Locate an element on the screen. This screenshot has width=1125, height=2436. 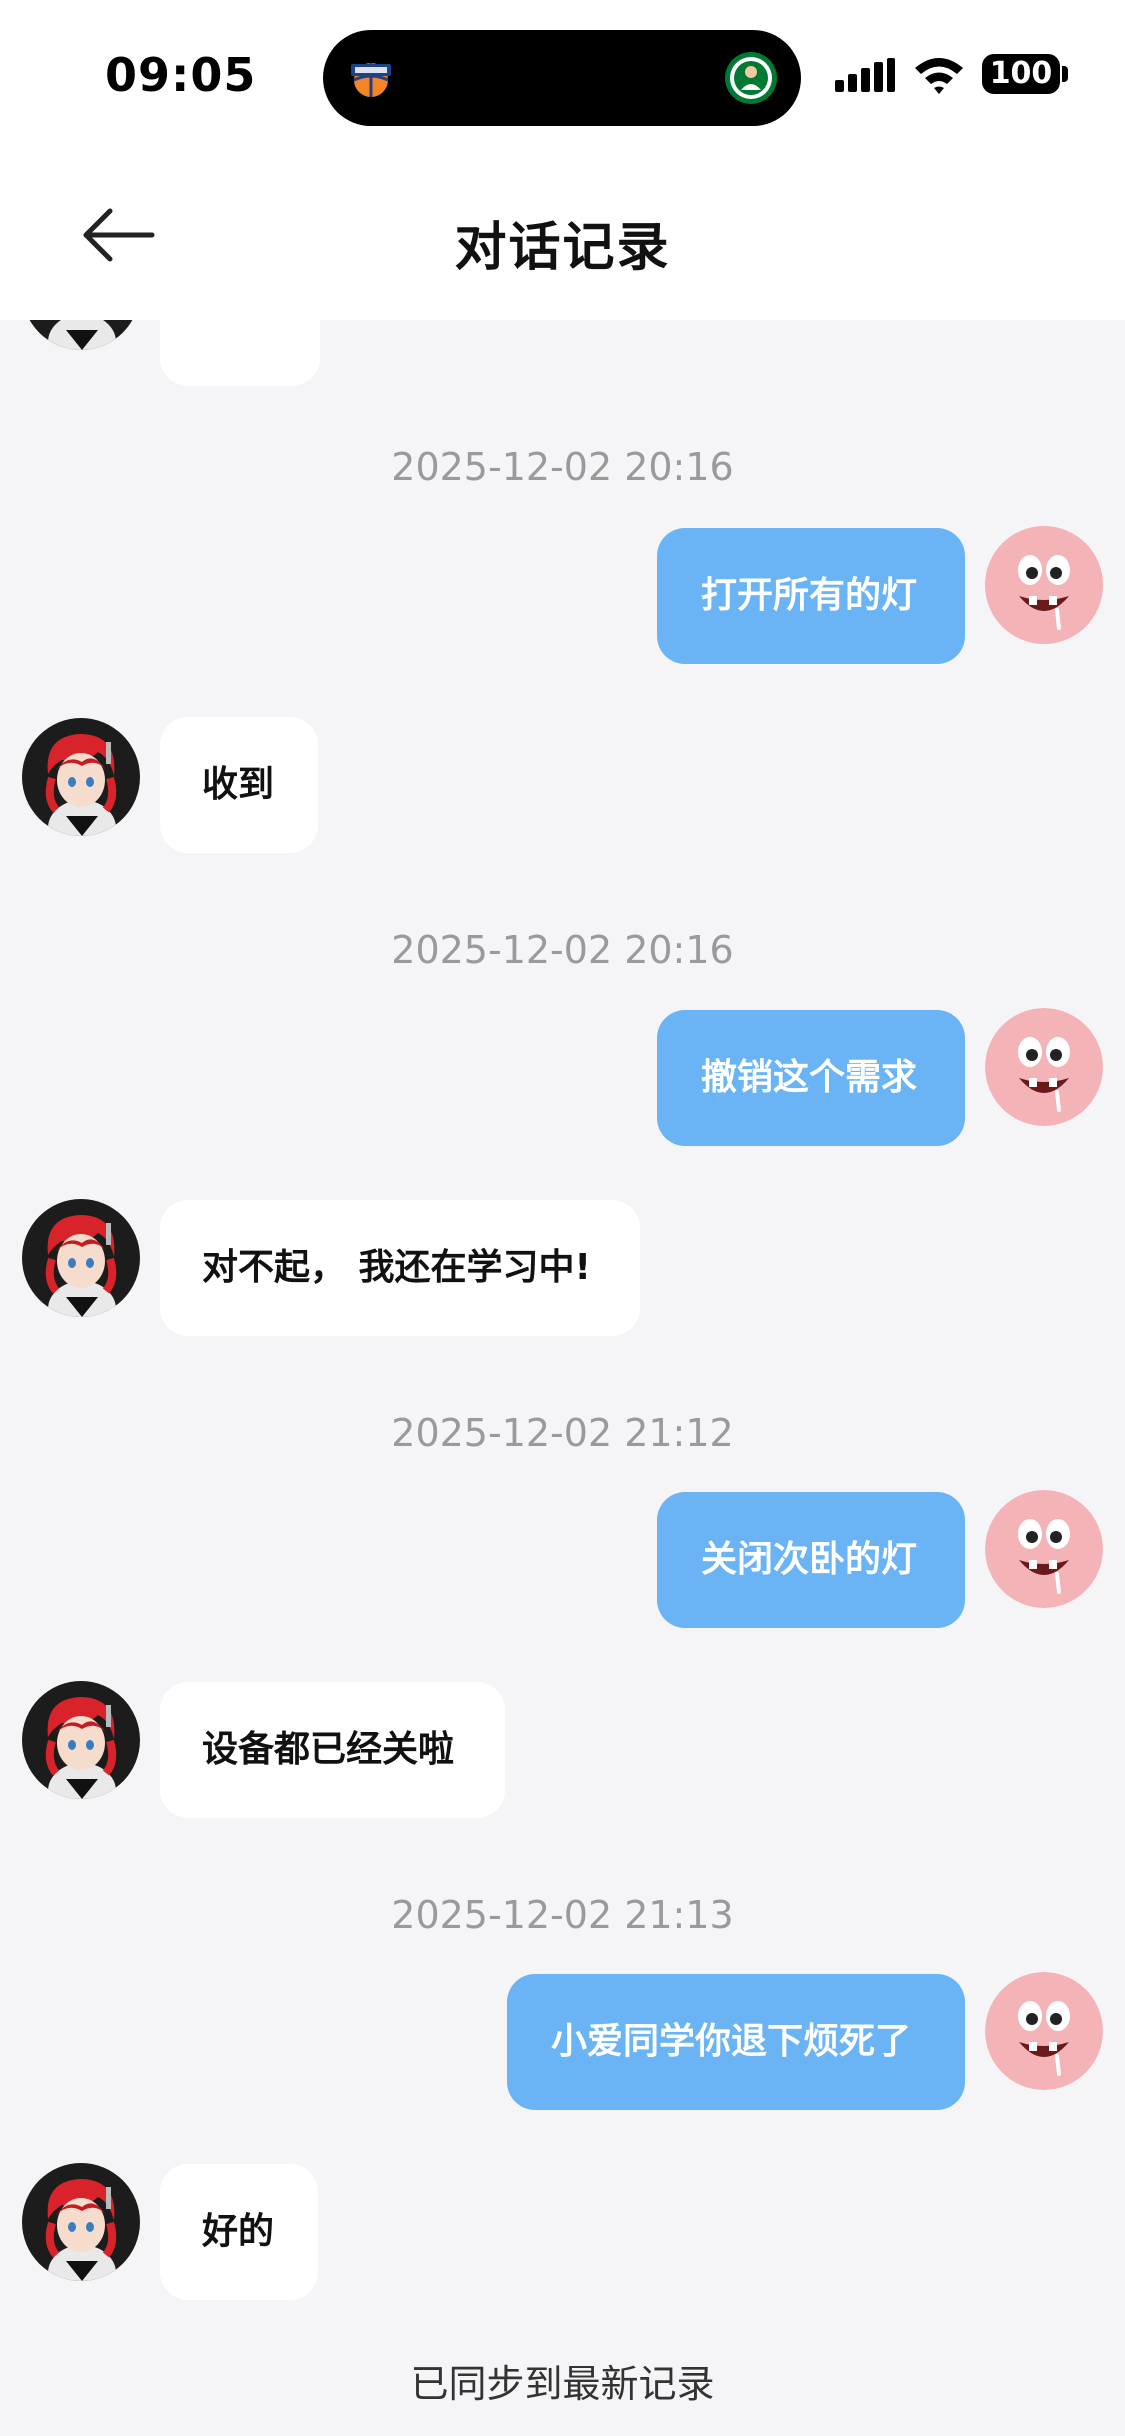
bot-message: 收到 is located at coordinates (239, 785).